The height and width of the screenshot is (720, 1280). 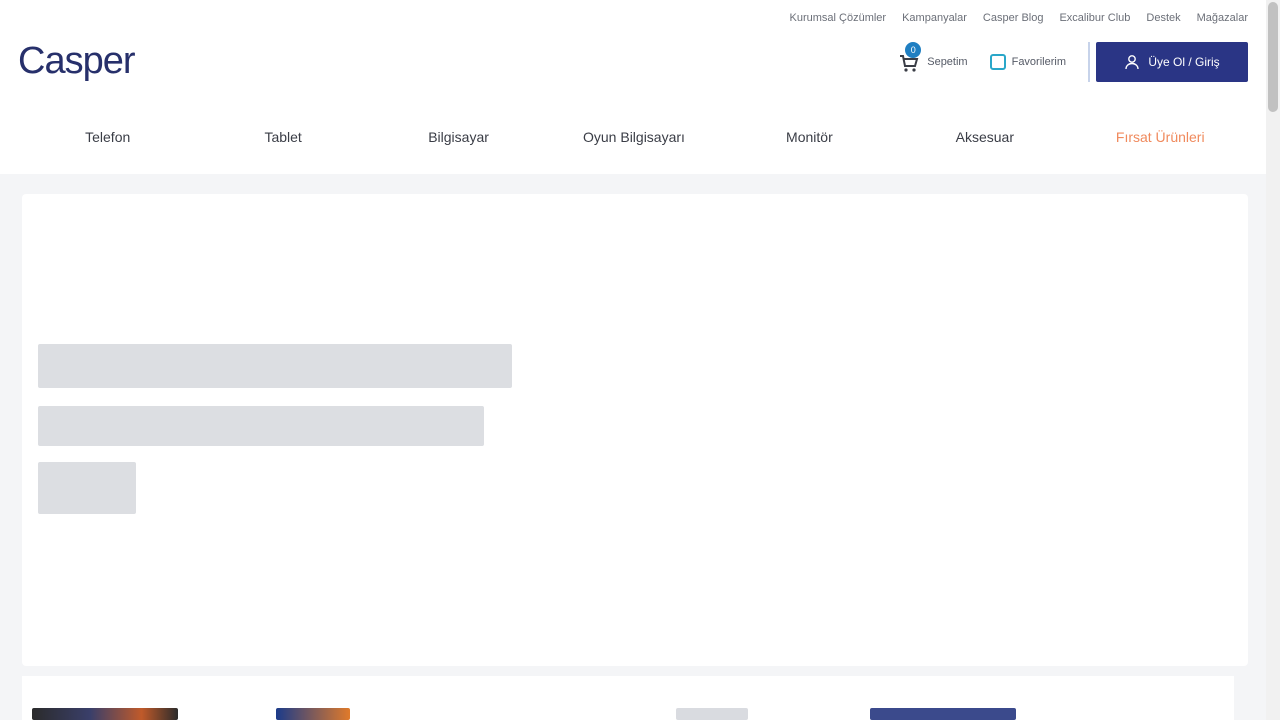 I want to click on top-link-support: Destek, so click(x=1163, y=18).